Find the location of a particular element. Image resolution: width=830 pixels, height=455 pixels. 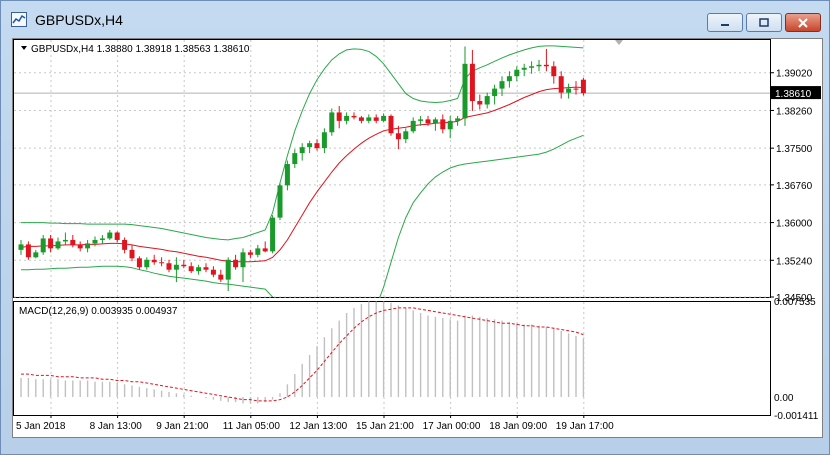

window-title: GBPUSDx,H4 is located at coordinates (79, 20).